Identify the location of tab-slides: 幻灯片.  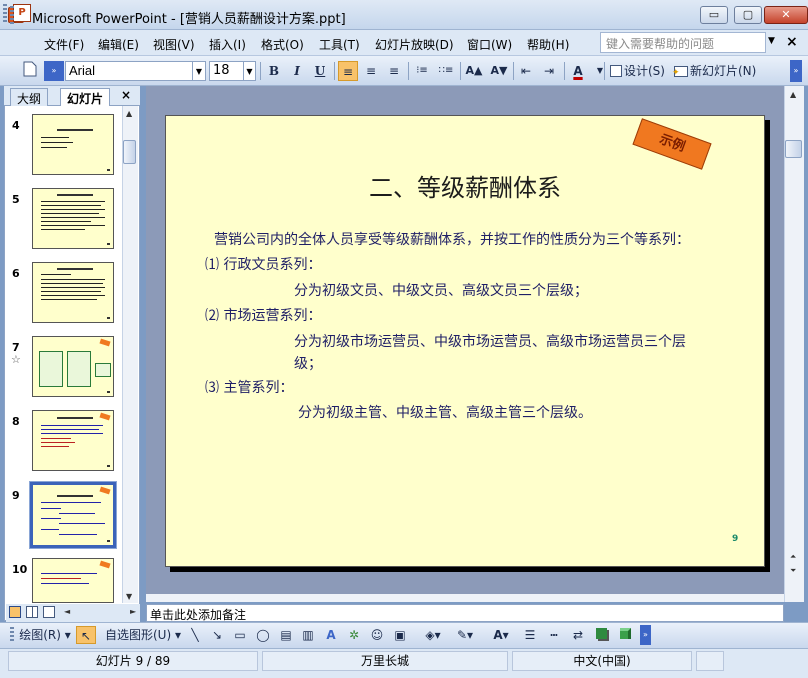
(85, 97).